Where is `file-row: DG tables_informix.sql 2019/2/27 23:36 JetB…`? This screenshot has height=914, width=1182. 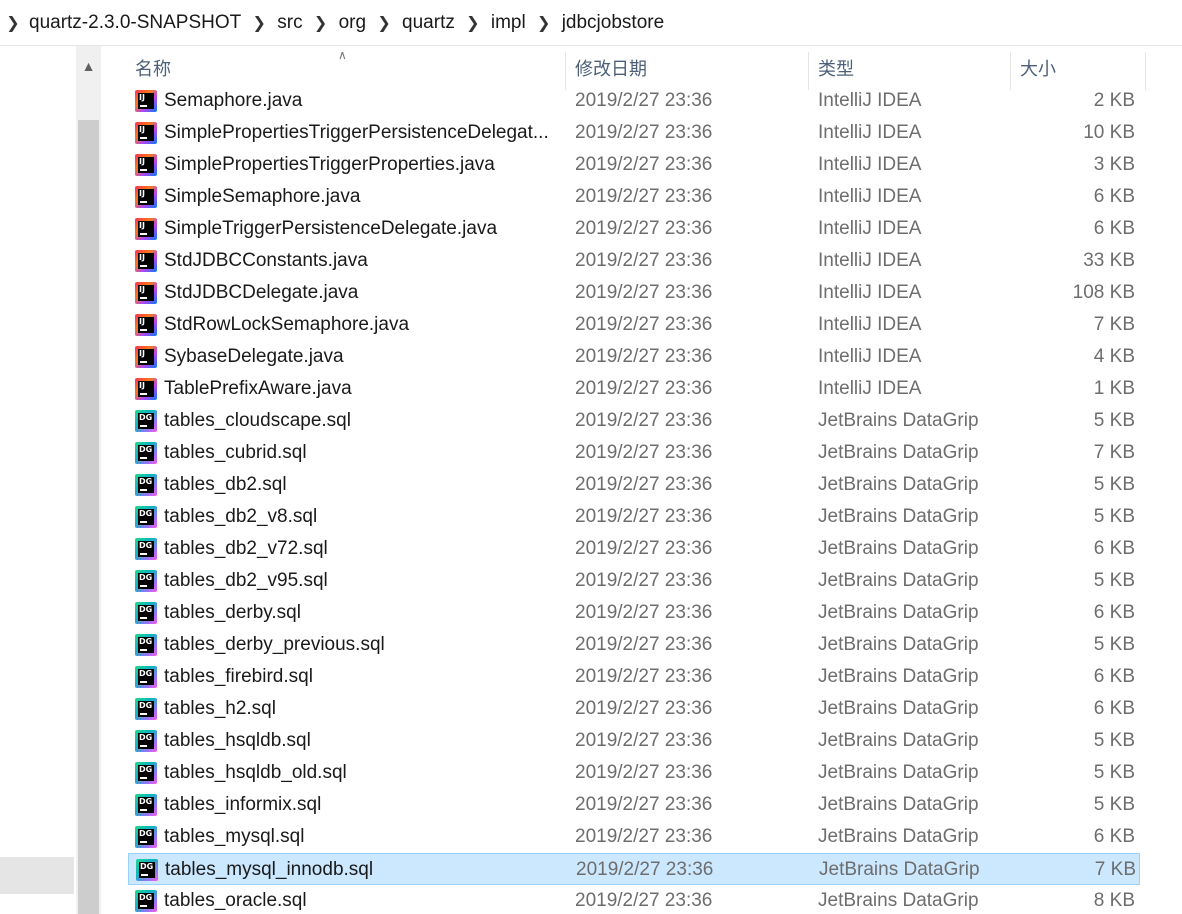 file-row: DG tables_informix.sql 2019/2/27 23:36 JetB… is located at coordinates (634, 805).